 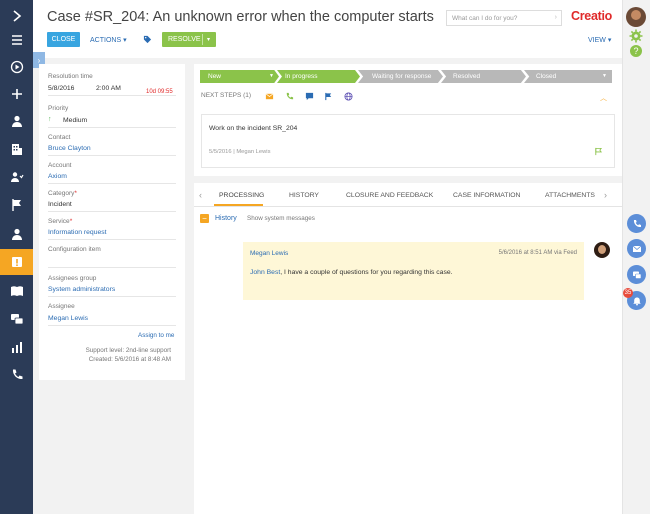 What do you see at coordinates (61, 193) in the screenshot?
I see `category-label-text: Category` at bounding box center [61, 193].